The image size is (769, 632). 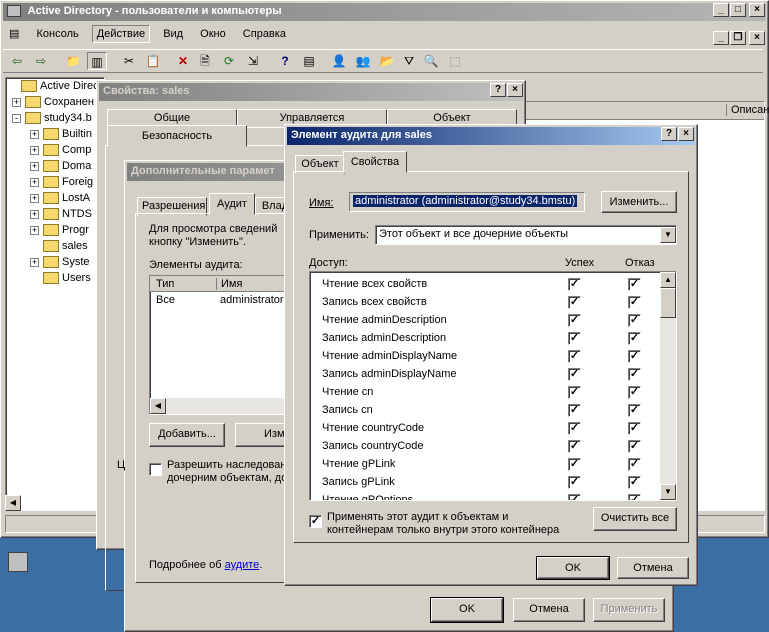 I want to click on menu-view: Вид, so click(x=173, y=34).